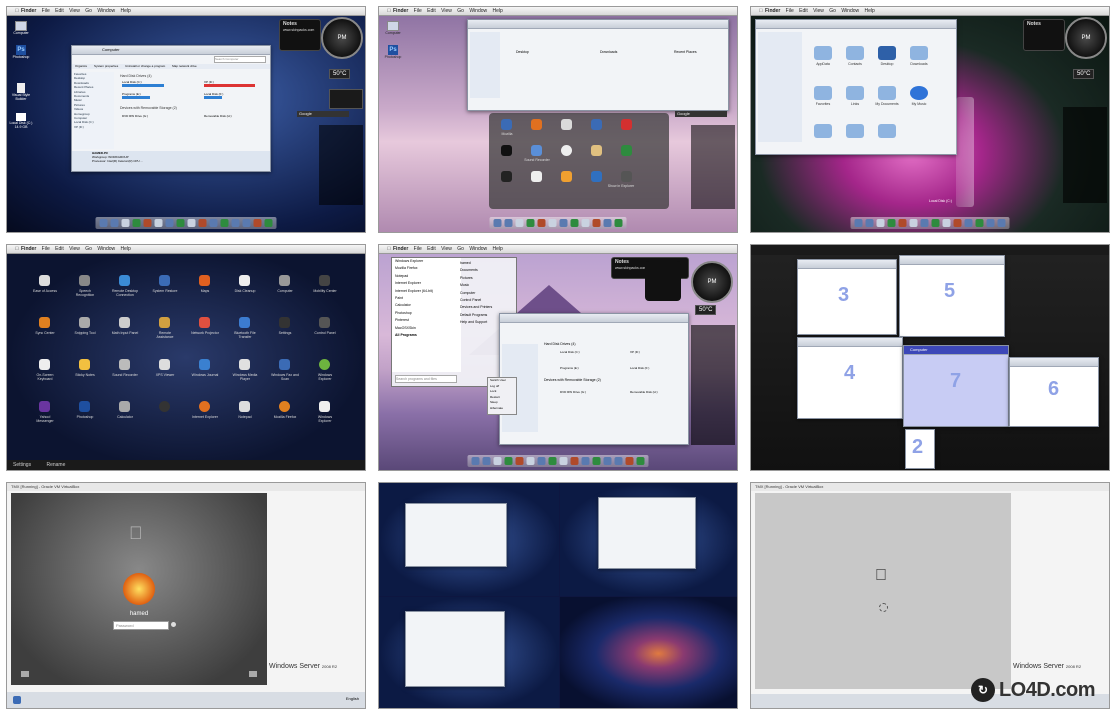 The height and width of the screenshot is (714, 1119). Describe the element at coordinates (234, 95) in the screenshot. I see `drive-item: Local Disk (F:)` at that location.